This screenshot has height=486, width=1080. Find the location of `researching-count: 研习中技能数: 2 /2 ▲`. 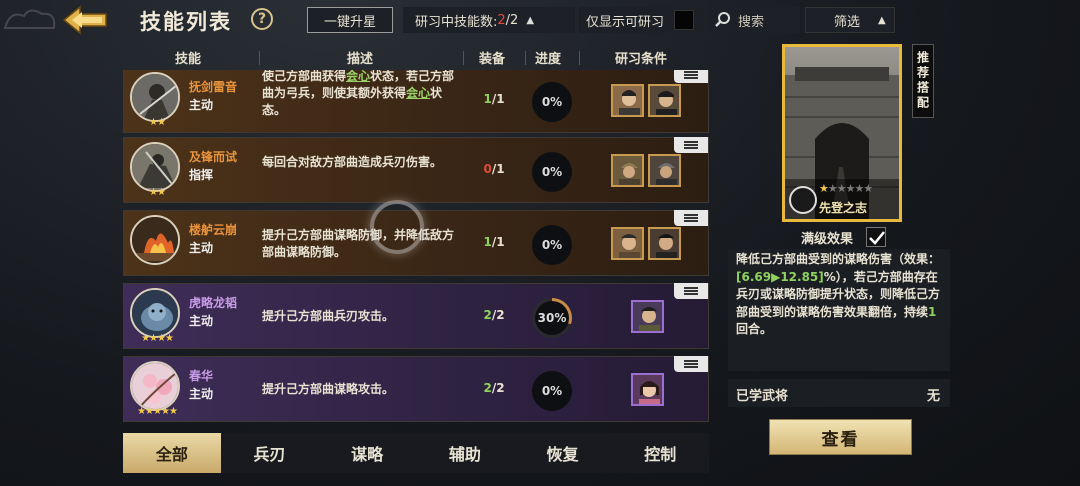

researching-count: 研习中技能数: 2 /2 ▲ is located at coordinates (489, 20).